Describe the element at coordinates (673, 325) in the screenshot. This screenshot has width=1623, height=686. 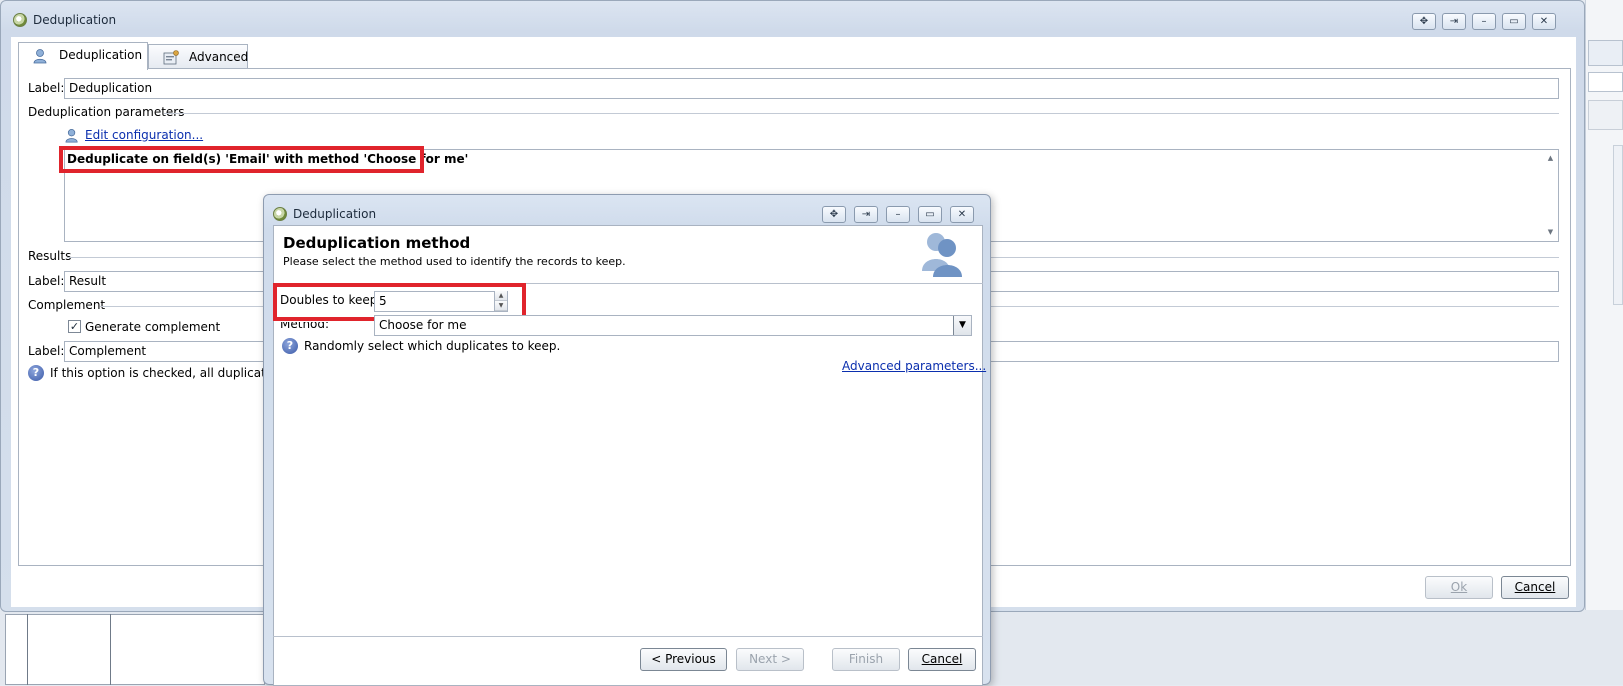
I see `method-select: Choose for me` at that location.